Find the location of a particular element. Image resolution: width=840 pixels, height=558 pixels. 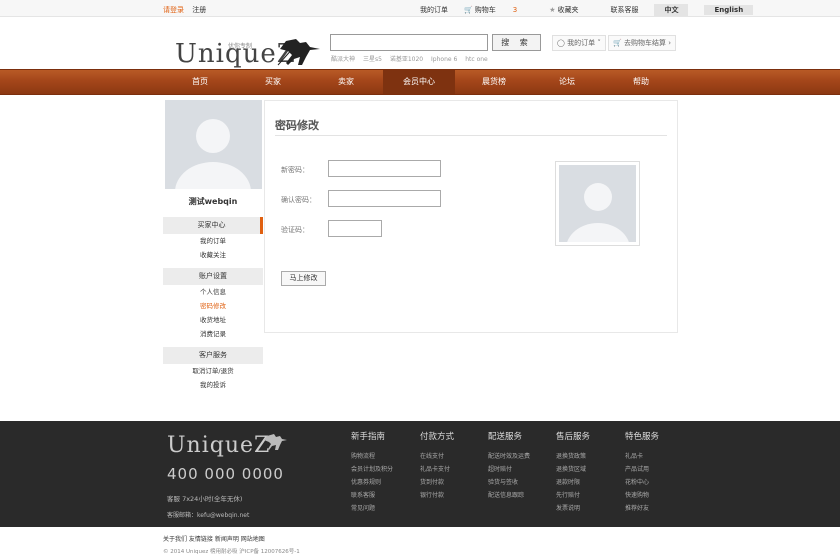

service-email: 客服邮箱：kefu@webqin.net is located at coordinates (208, 515).